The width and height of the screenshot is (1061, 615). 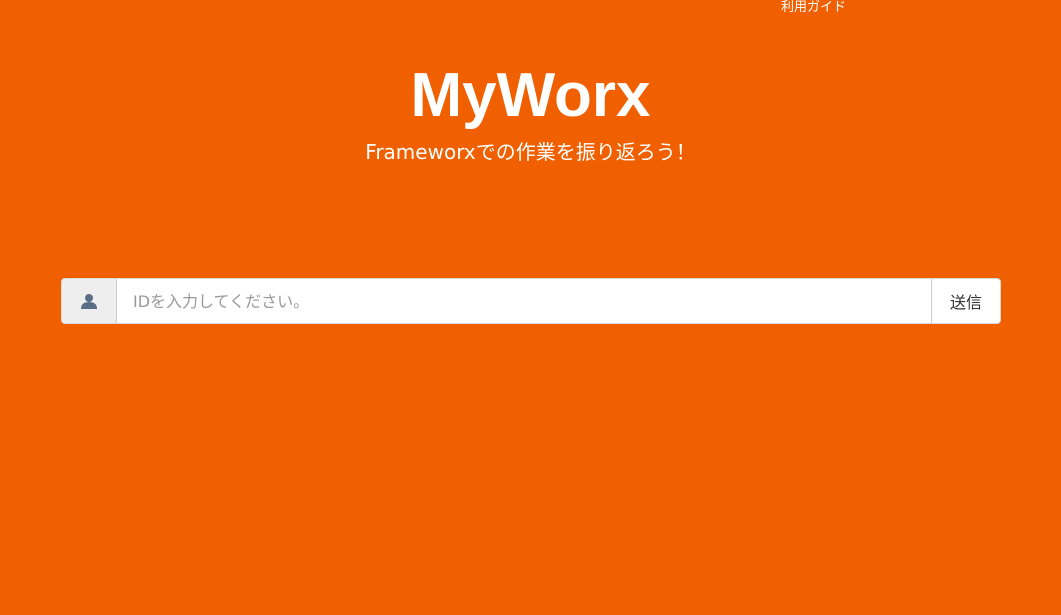 What do you see at coordinates (813, 7) in the screenshot?
I see `usage-guide-link: 利用ガイド` at bounding box center [813, 7].